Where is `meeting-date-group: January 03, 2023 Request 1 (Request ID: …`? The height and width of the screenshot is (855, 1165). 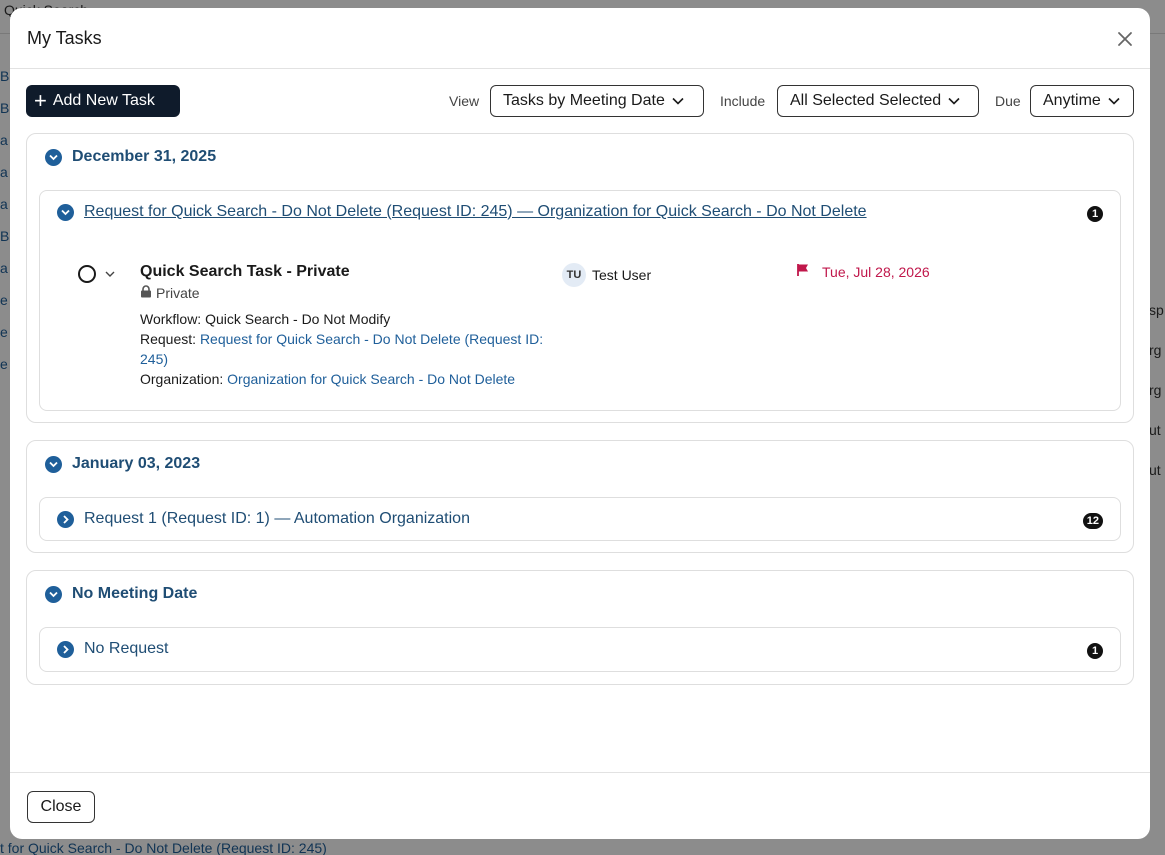 meeting-date-group: January 03, 2023 Request 1 (Request ID: … is located at coordinates (580, 496).